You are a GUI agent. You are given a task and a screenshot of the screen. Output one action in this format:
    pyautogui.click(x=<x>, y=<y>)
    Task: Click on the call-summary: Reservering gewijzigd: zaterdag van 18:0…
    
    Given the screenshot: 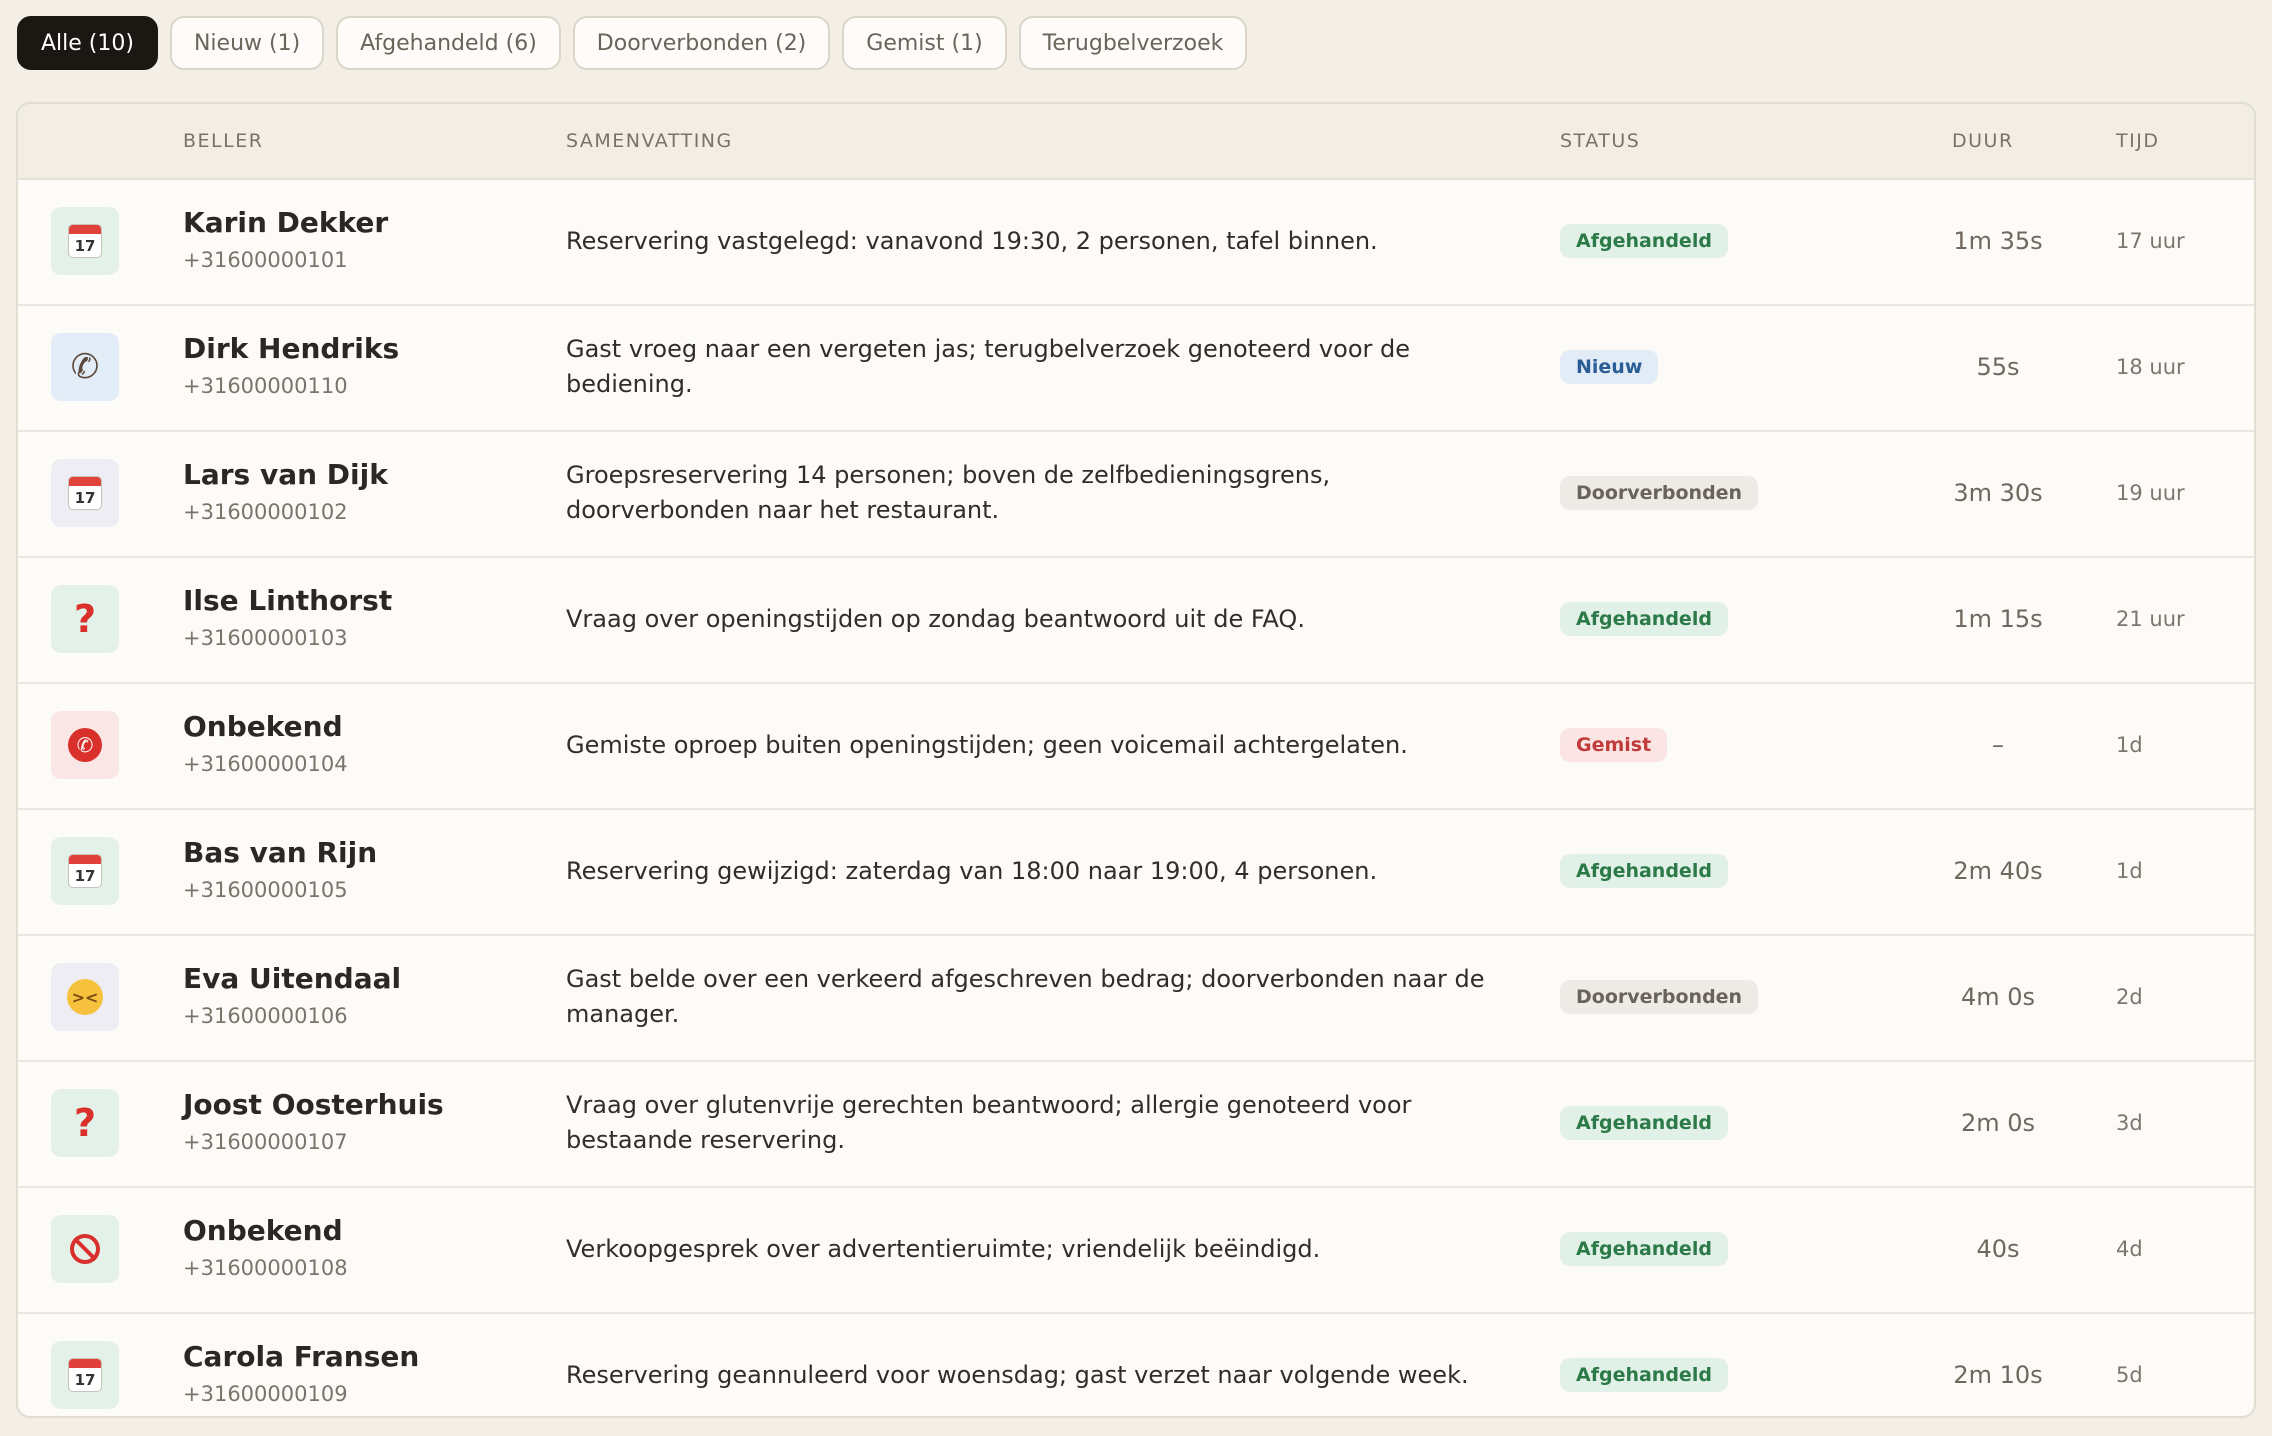 What is the action you would take?
    pyautogui.click(x=972, y=870)
    